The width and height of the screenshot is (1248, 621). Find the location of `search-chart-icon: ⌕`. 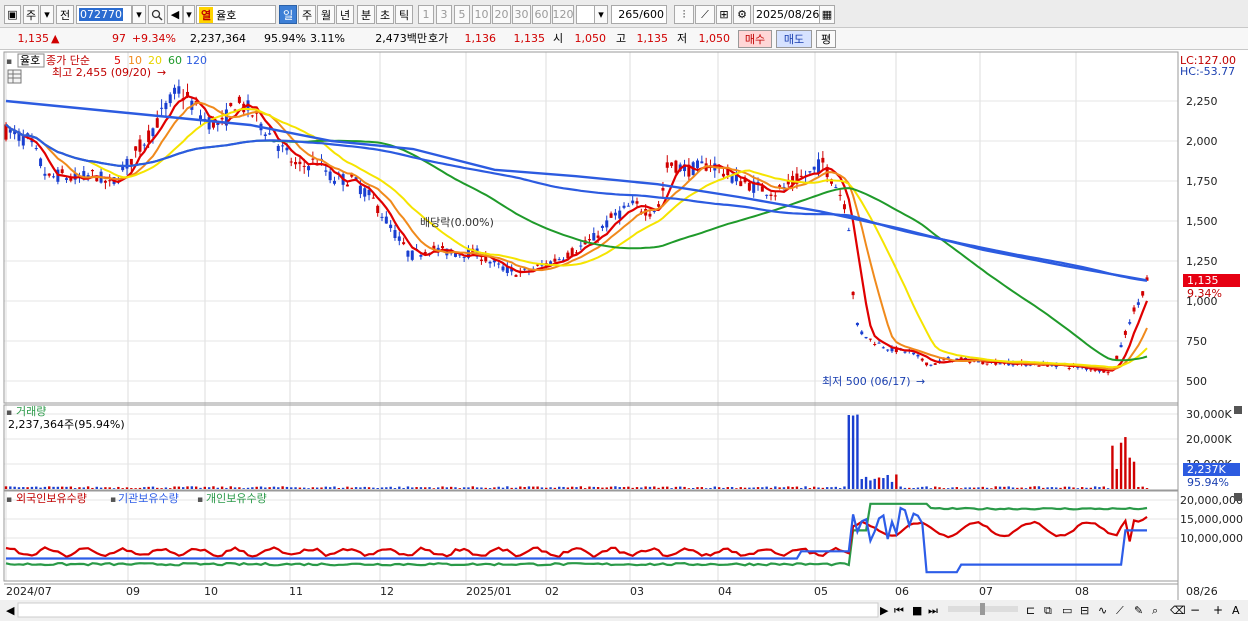

search-chart-icon: ⌕ is located at coordinates (1155, 610).